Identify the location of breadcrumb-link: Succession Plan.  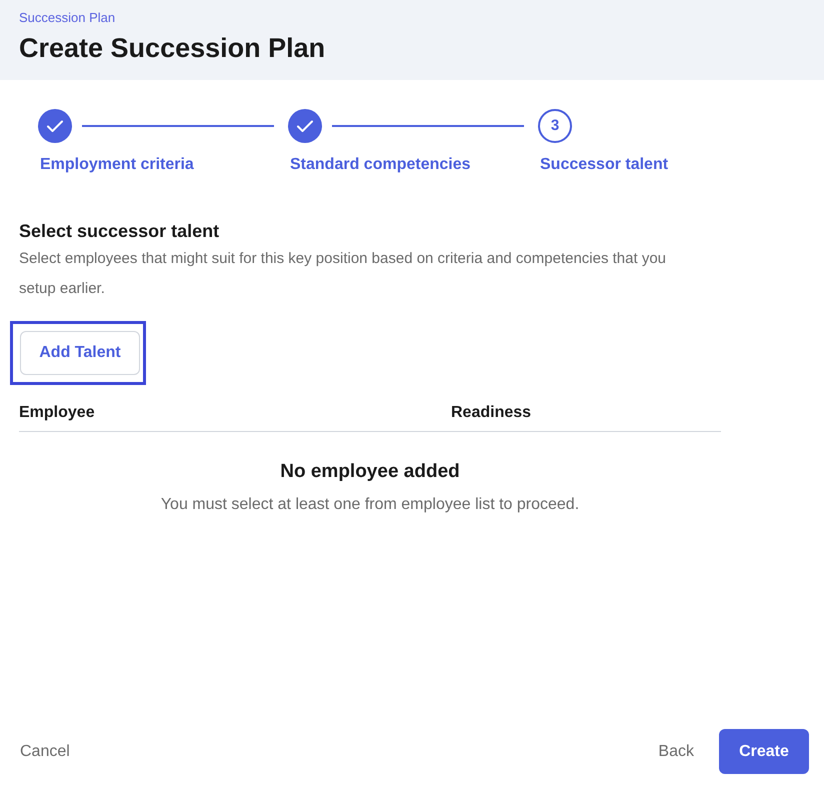
(412, 18).